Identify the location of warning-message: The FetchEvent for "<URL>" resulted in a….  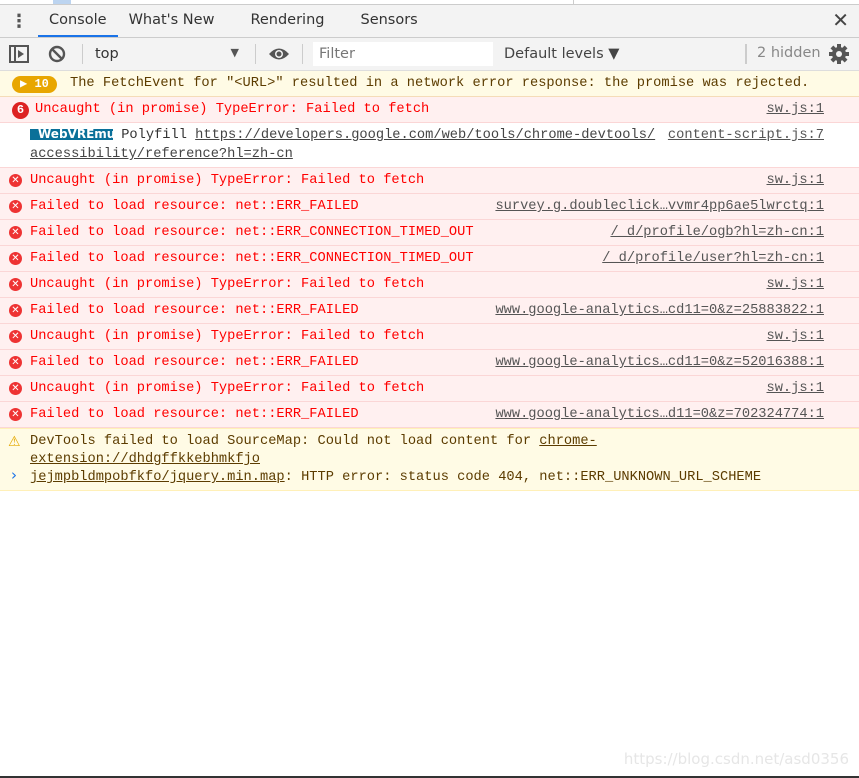
(440, 83).